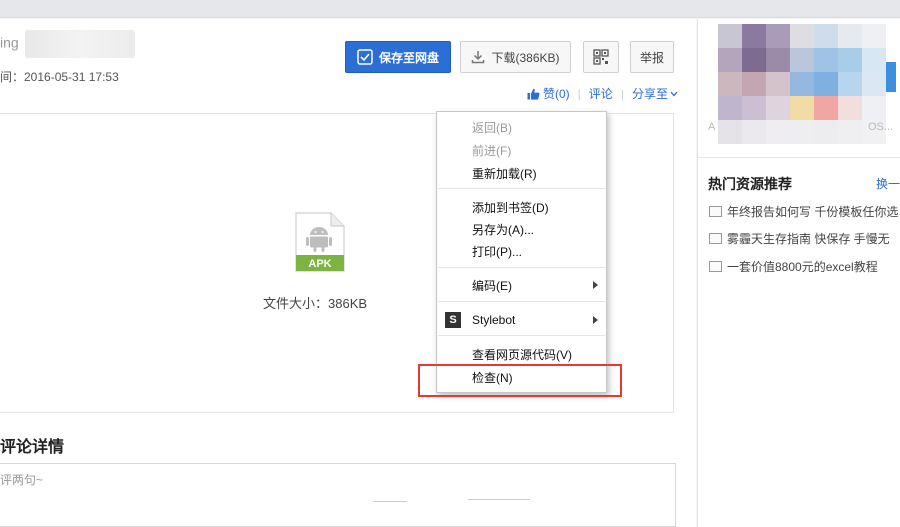  Describe the element at coordinates (478, 57) in the screenshot. I see `download-icon` at that location.